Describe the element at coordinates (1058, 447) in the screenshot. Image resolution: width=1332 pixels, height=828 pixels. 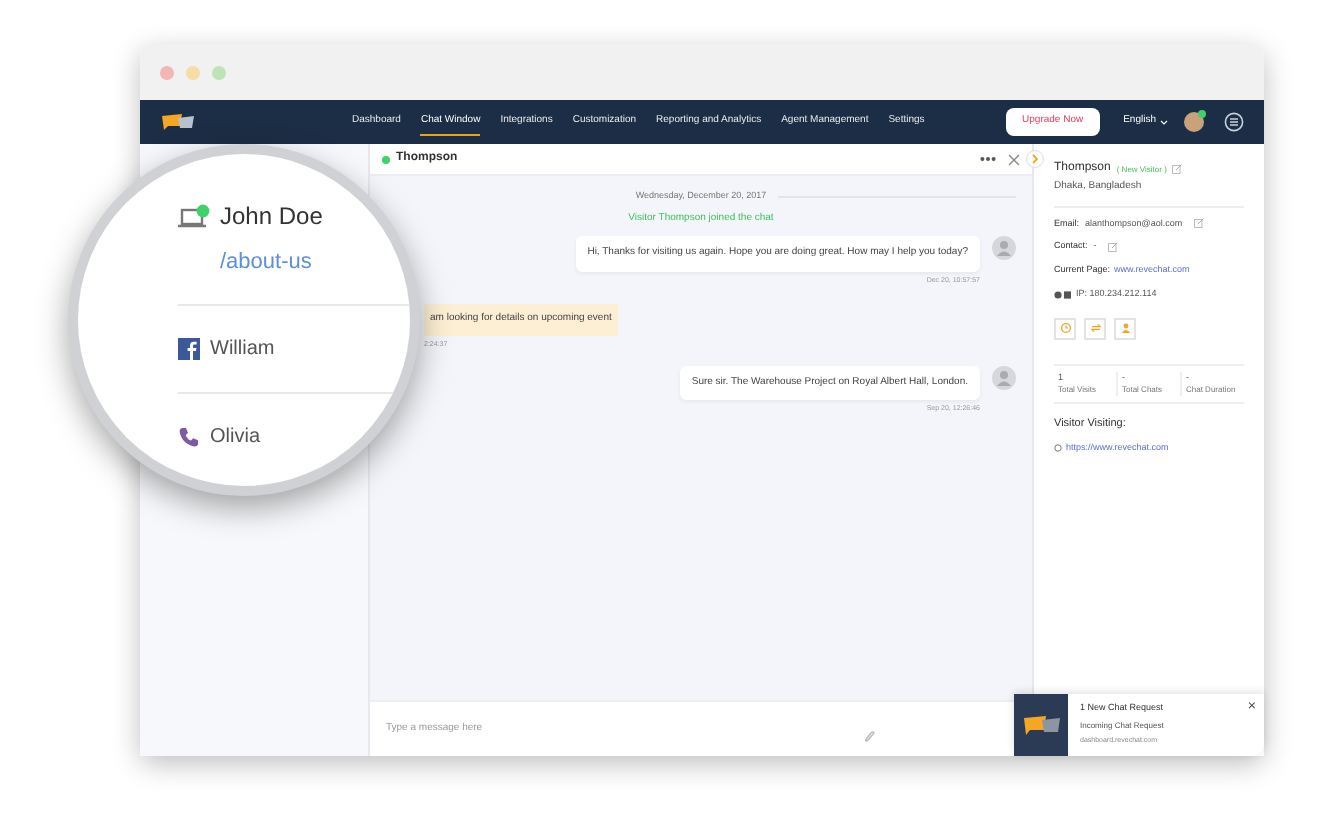
I see `globe-icon` at that location.